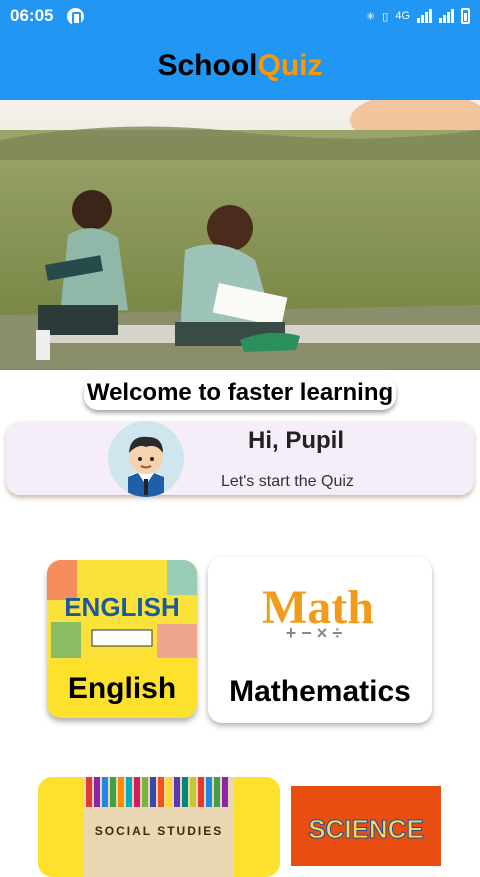  Describe the element at coordinates (240, 16) in the screenshot. I see `status-bar: 06:05 ✳ ▯ 4G` at that location.